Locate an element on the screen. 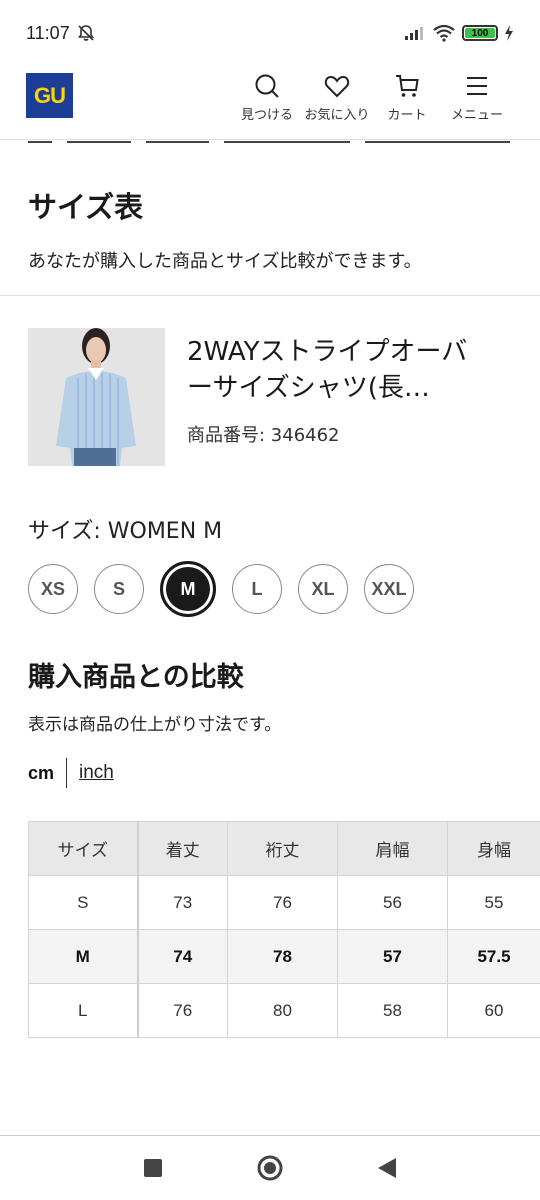  size-option-s: S is located at coordinates (119, 589).